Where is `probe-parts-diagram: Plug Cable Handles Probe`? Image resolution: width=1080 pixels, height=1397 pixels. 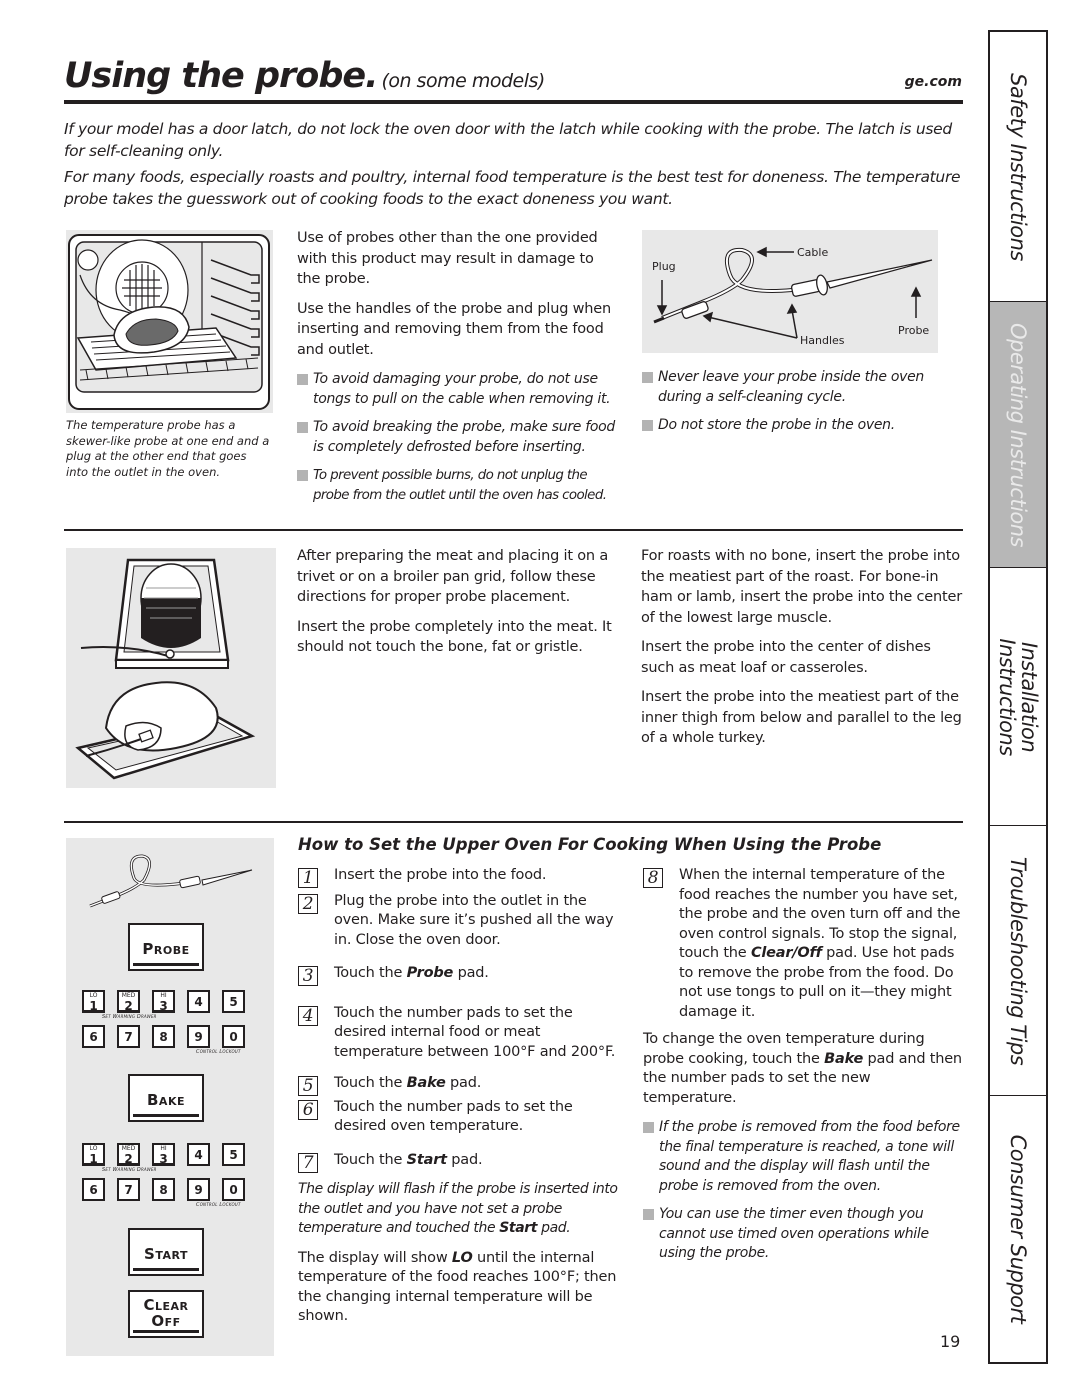
probe-parts-diagram: Plug Cable Handles Probe is located at coordinates (790, 291).